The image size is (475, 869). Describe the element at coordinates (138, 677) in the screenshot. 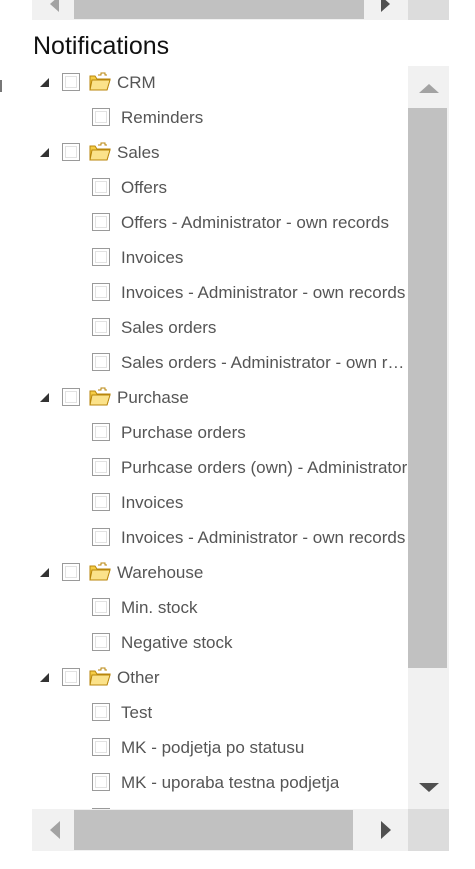

I see `node-label: Other` at that location.